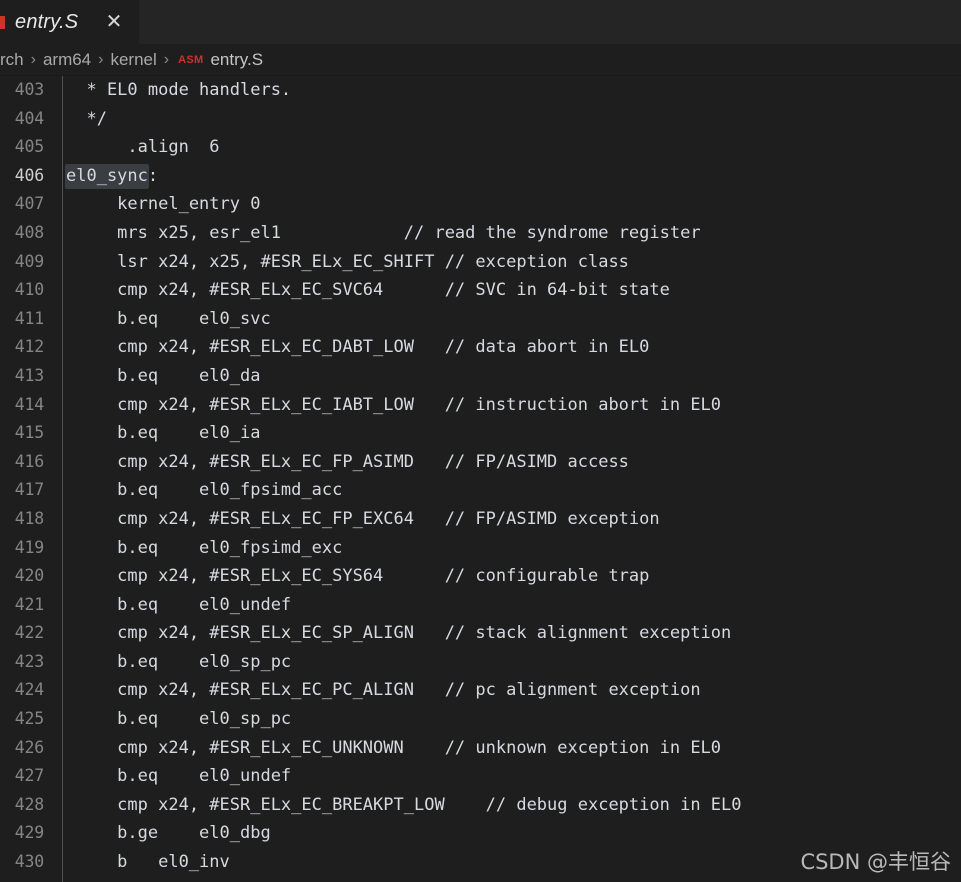  What do you see at coordinates (480, 176) in the screenshot?
I see `code-line: 406 el0_sync:` at bounding box center [480, 176].